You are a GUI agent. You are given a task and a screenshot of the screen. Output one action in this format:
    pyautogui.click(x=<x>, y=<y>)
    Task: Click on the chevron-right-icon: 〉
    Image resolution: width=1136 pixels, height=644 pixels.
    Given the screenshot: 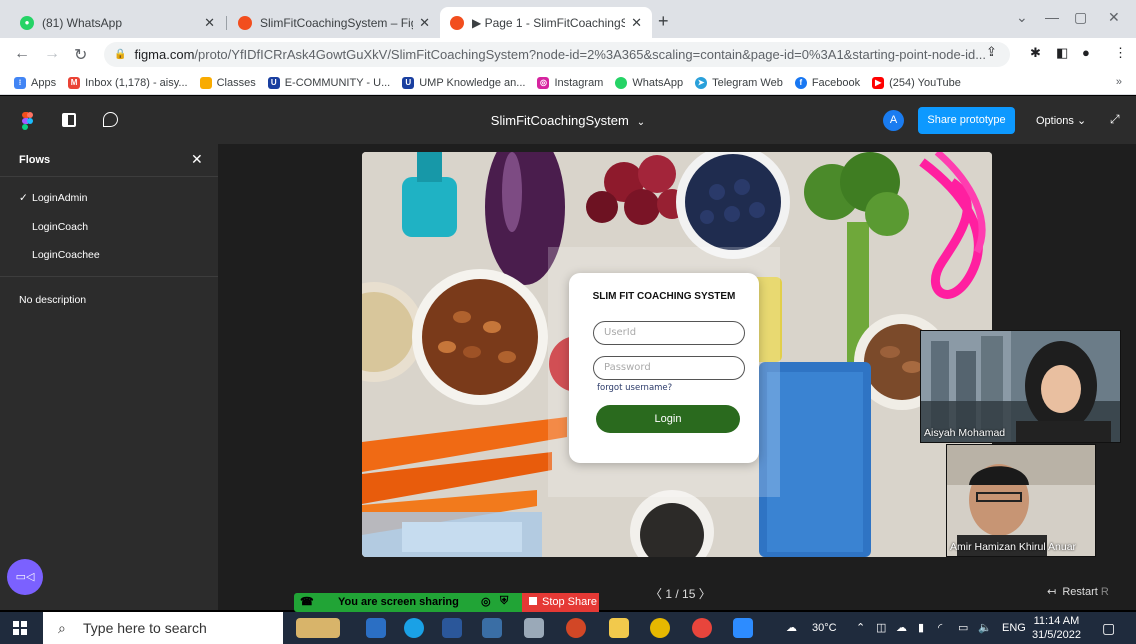 What is the action you would take?
    pyautogui.click(x=703, y=594)
    